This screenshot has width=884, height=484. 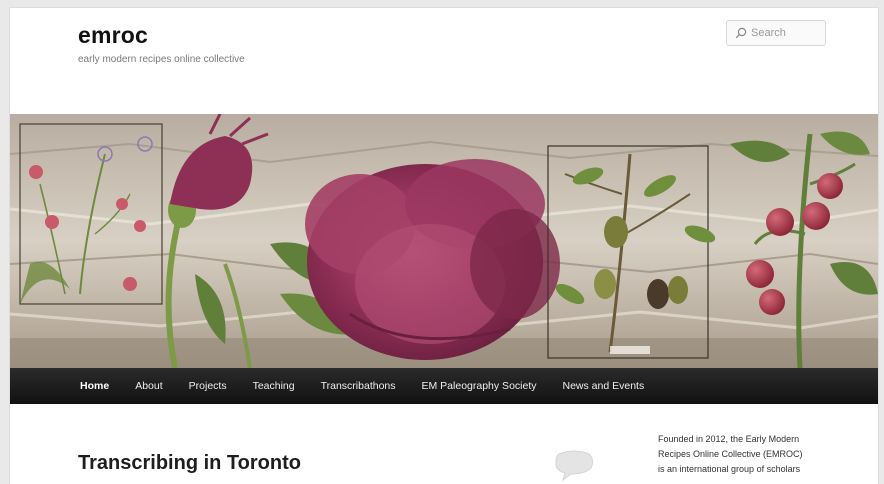 What do you see at coordinates (729, 469) in the screenshot?
I see `sidebar-intro-line: is an international group of scholars` at bounding box center [729, 469].